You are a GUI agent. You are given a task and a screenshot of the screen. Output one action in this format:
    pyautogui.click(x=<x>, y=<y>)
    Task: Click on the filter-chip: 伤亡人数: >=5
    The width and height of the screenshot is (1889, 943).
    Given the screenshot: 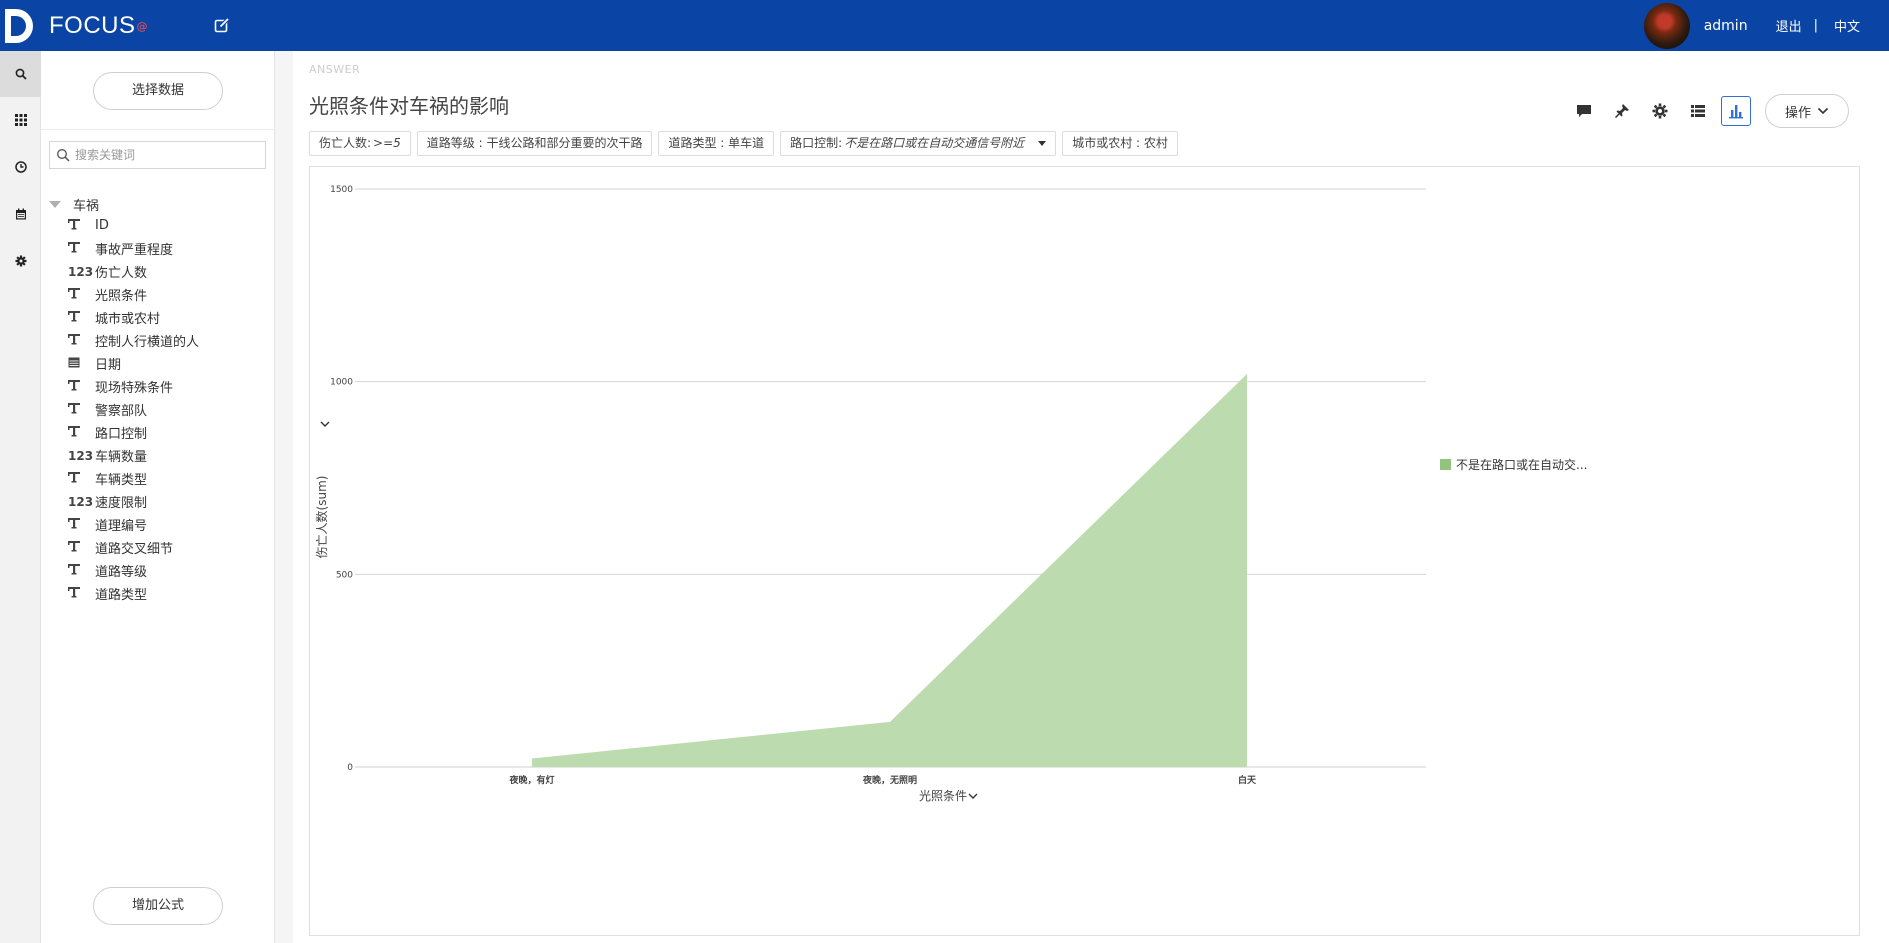 What is the action you would take?
    pyautogui.click(x=360, y=143)
    